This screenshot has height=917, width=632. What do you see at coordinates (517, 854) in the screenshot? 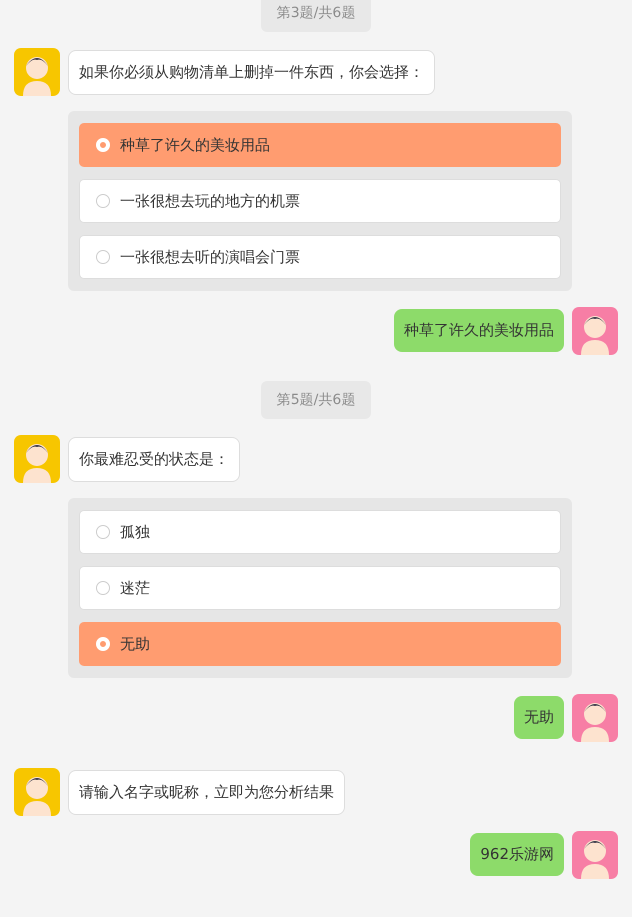
I see `user-message: 962乐游网` at bounding box center [517, 854].